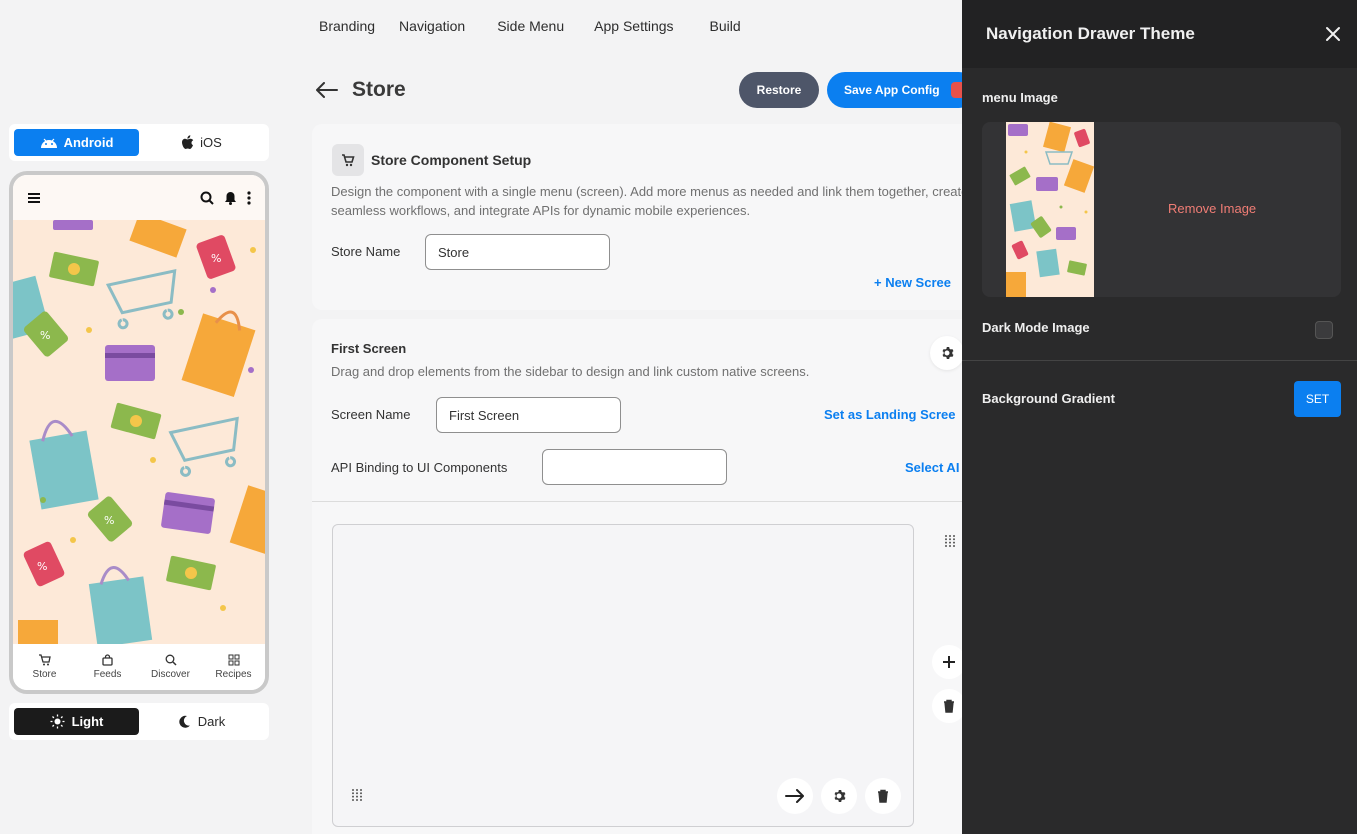 The image size is (1357, 834). What do you see at coordinates (1159, 360) in the screenshot?
I see `drawer-divider` at bounding box center [1159, 360].